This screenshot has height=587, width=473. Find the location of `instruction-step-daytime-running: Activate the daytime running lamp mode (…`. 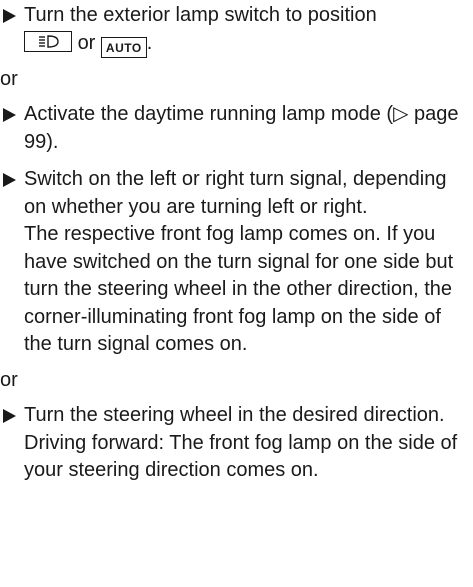

instruction-step-daytime-running: Activate the daytime running lamp mode (… is located at coordinates (236, 128).